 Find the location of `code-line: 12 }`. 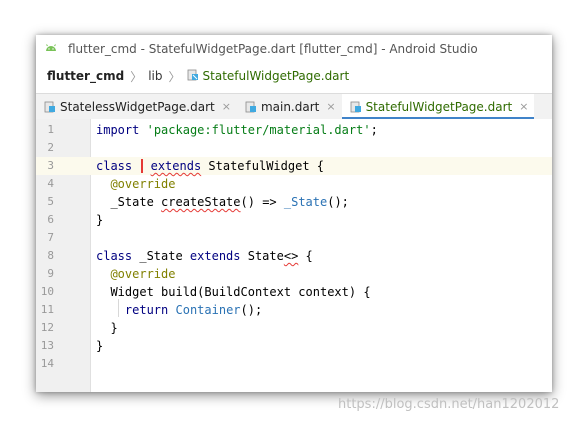

code-line: 12 } is located at coordinates (294, 328).